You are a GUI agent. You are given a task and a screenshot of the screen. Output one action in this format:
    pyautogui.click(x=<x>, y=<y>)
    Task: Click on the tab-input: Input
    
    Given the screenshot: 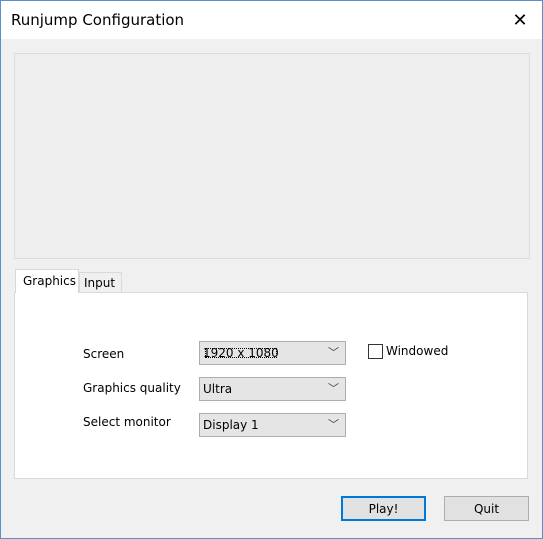 What is the action you would take?
    pyautogui.click(x=100, y=282)
    